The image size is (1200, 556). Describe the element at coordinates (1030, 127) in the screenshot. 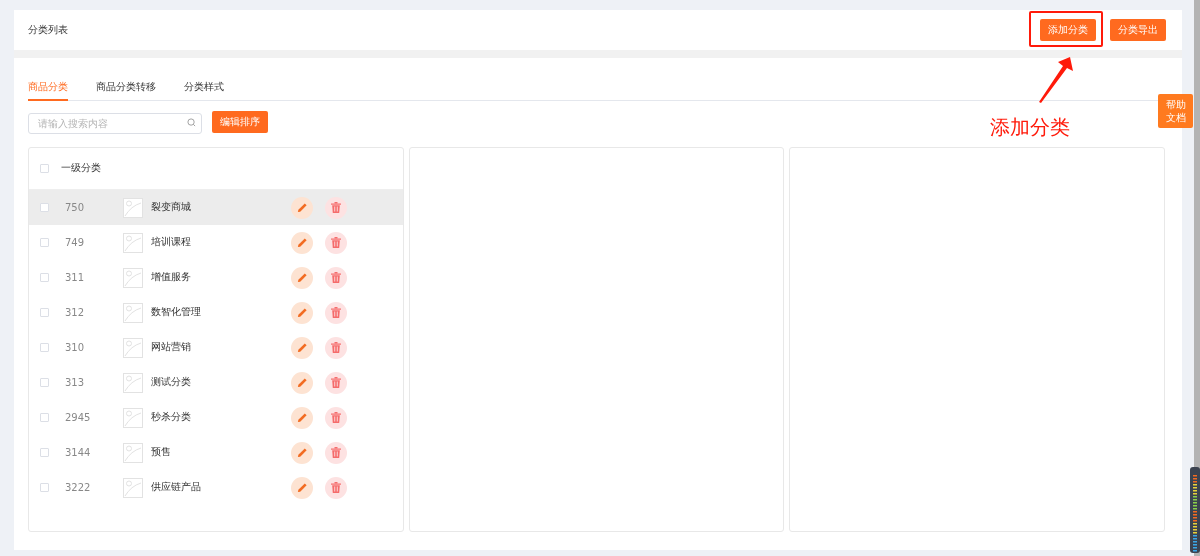

I see `annotation-label: 添加分类` at that location.